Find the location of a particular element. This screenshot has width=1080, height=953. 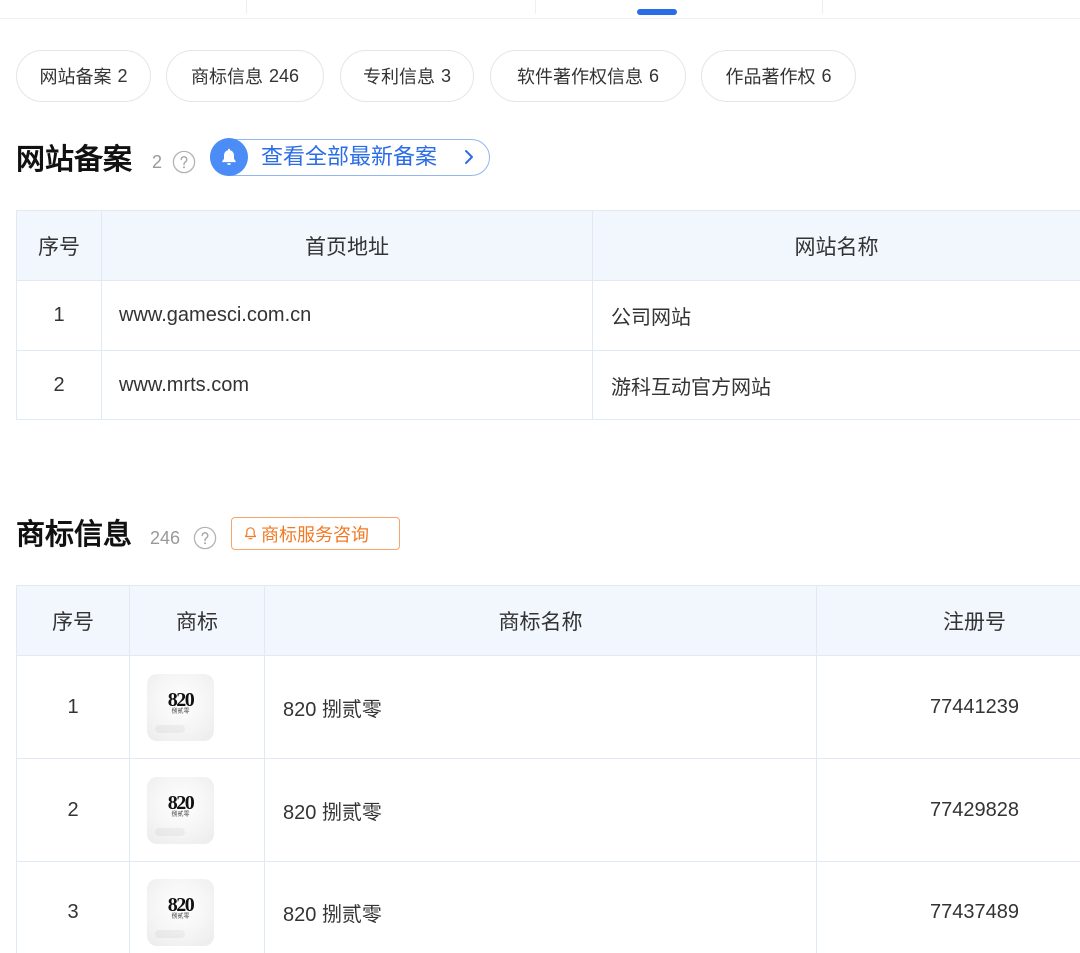

table-header-row: 序号 商标 商标名称 注册号 is located at coordinates (548, 621).